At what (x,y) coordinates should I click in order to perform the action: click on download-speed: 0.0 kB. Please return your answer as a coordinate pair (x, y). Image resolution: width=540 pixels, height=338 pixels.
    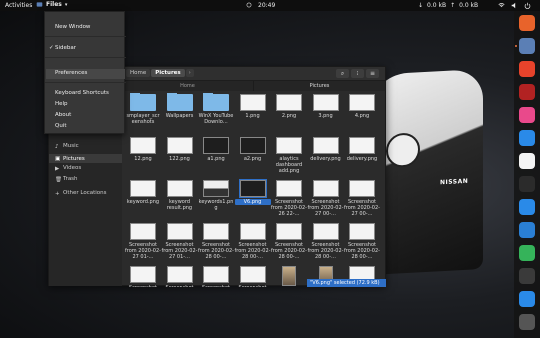
    Looking at the image, I should click on (437, 5).